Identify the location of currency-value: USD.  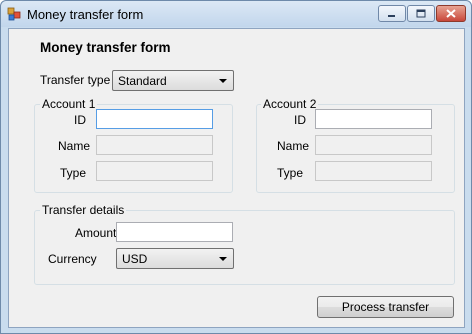
(135, 259).